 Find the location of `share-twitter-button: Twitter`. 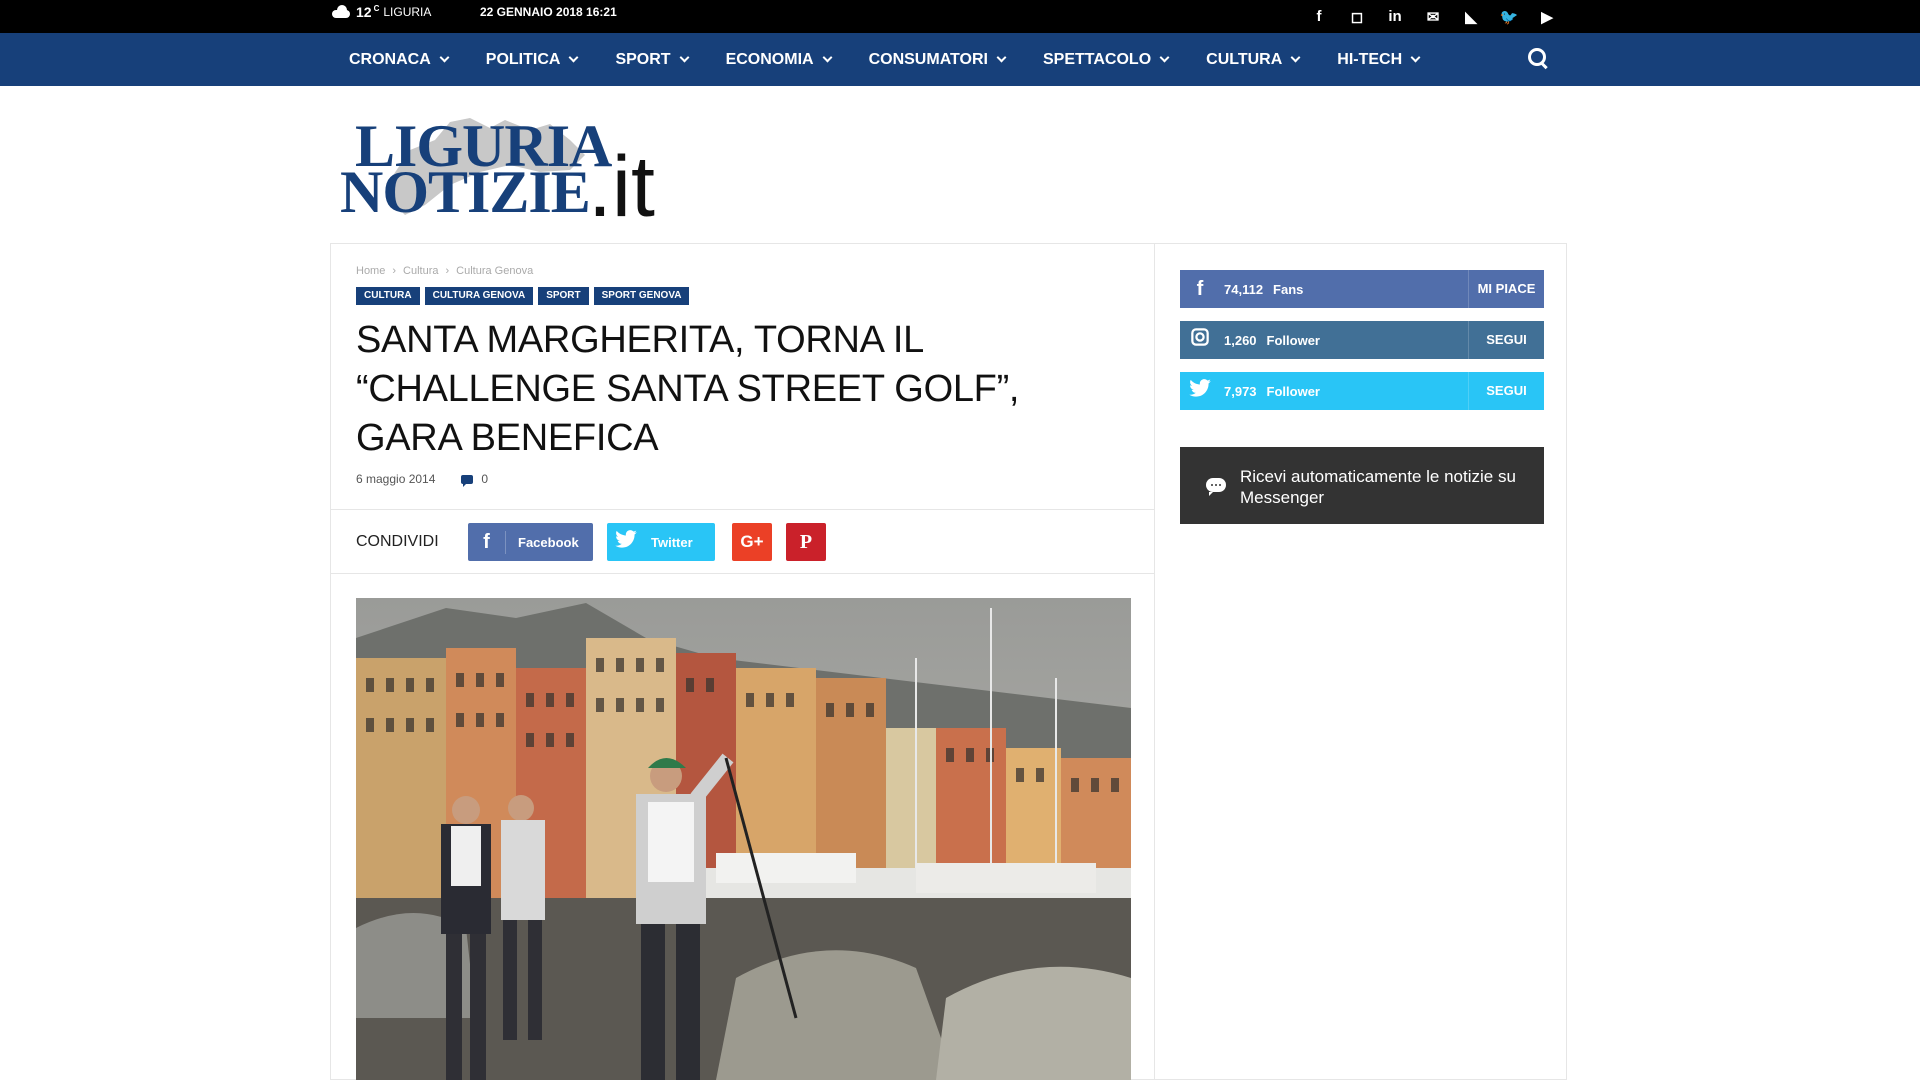

share-twitter-button: Twitter is located at coordinates (661, 542).